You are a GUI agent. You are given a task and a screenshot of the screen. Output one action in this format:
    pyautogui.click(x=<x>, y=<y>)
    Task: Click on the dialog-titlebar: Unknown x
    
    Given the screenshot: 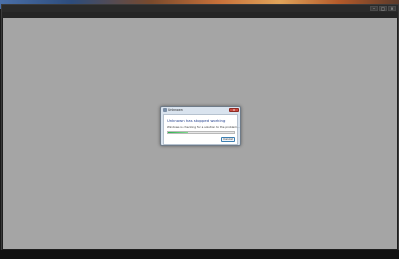 What is the action you would take?
    pyautogui.click(x=200, y=110)
    